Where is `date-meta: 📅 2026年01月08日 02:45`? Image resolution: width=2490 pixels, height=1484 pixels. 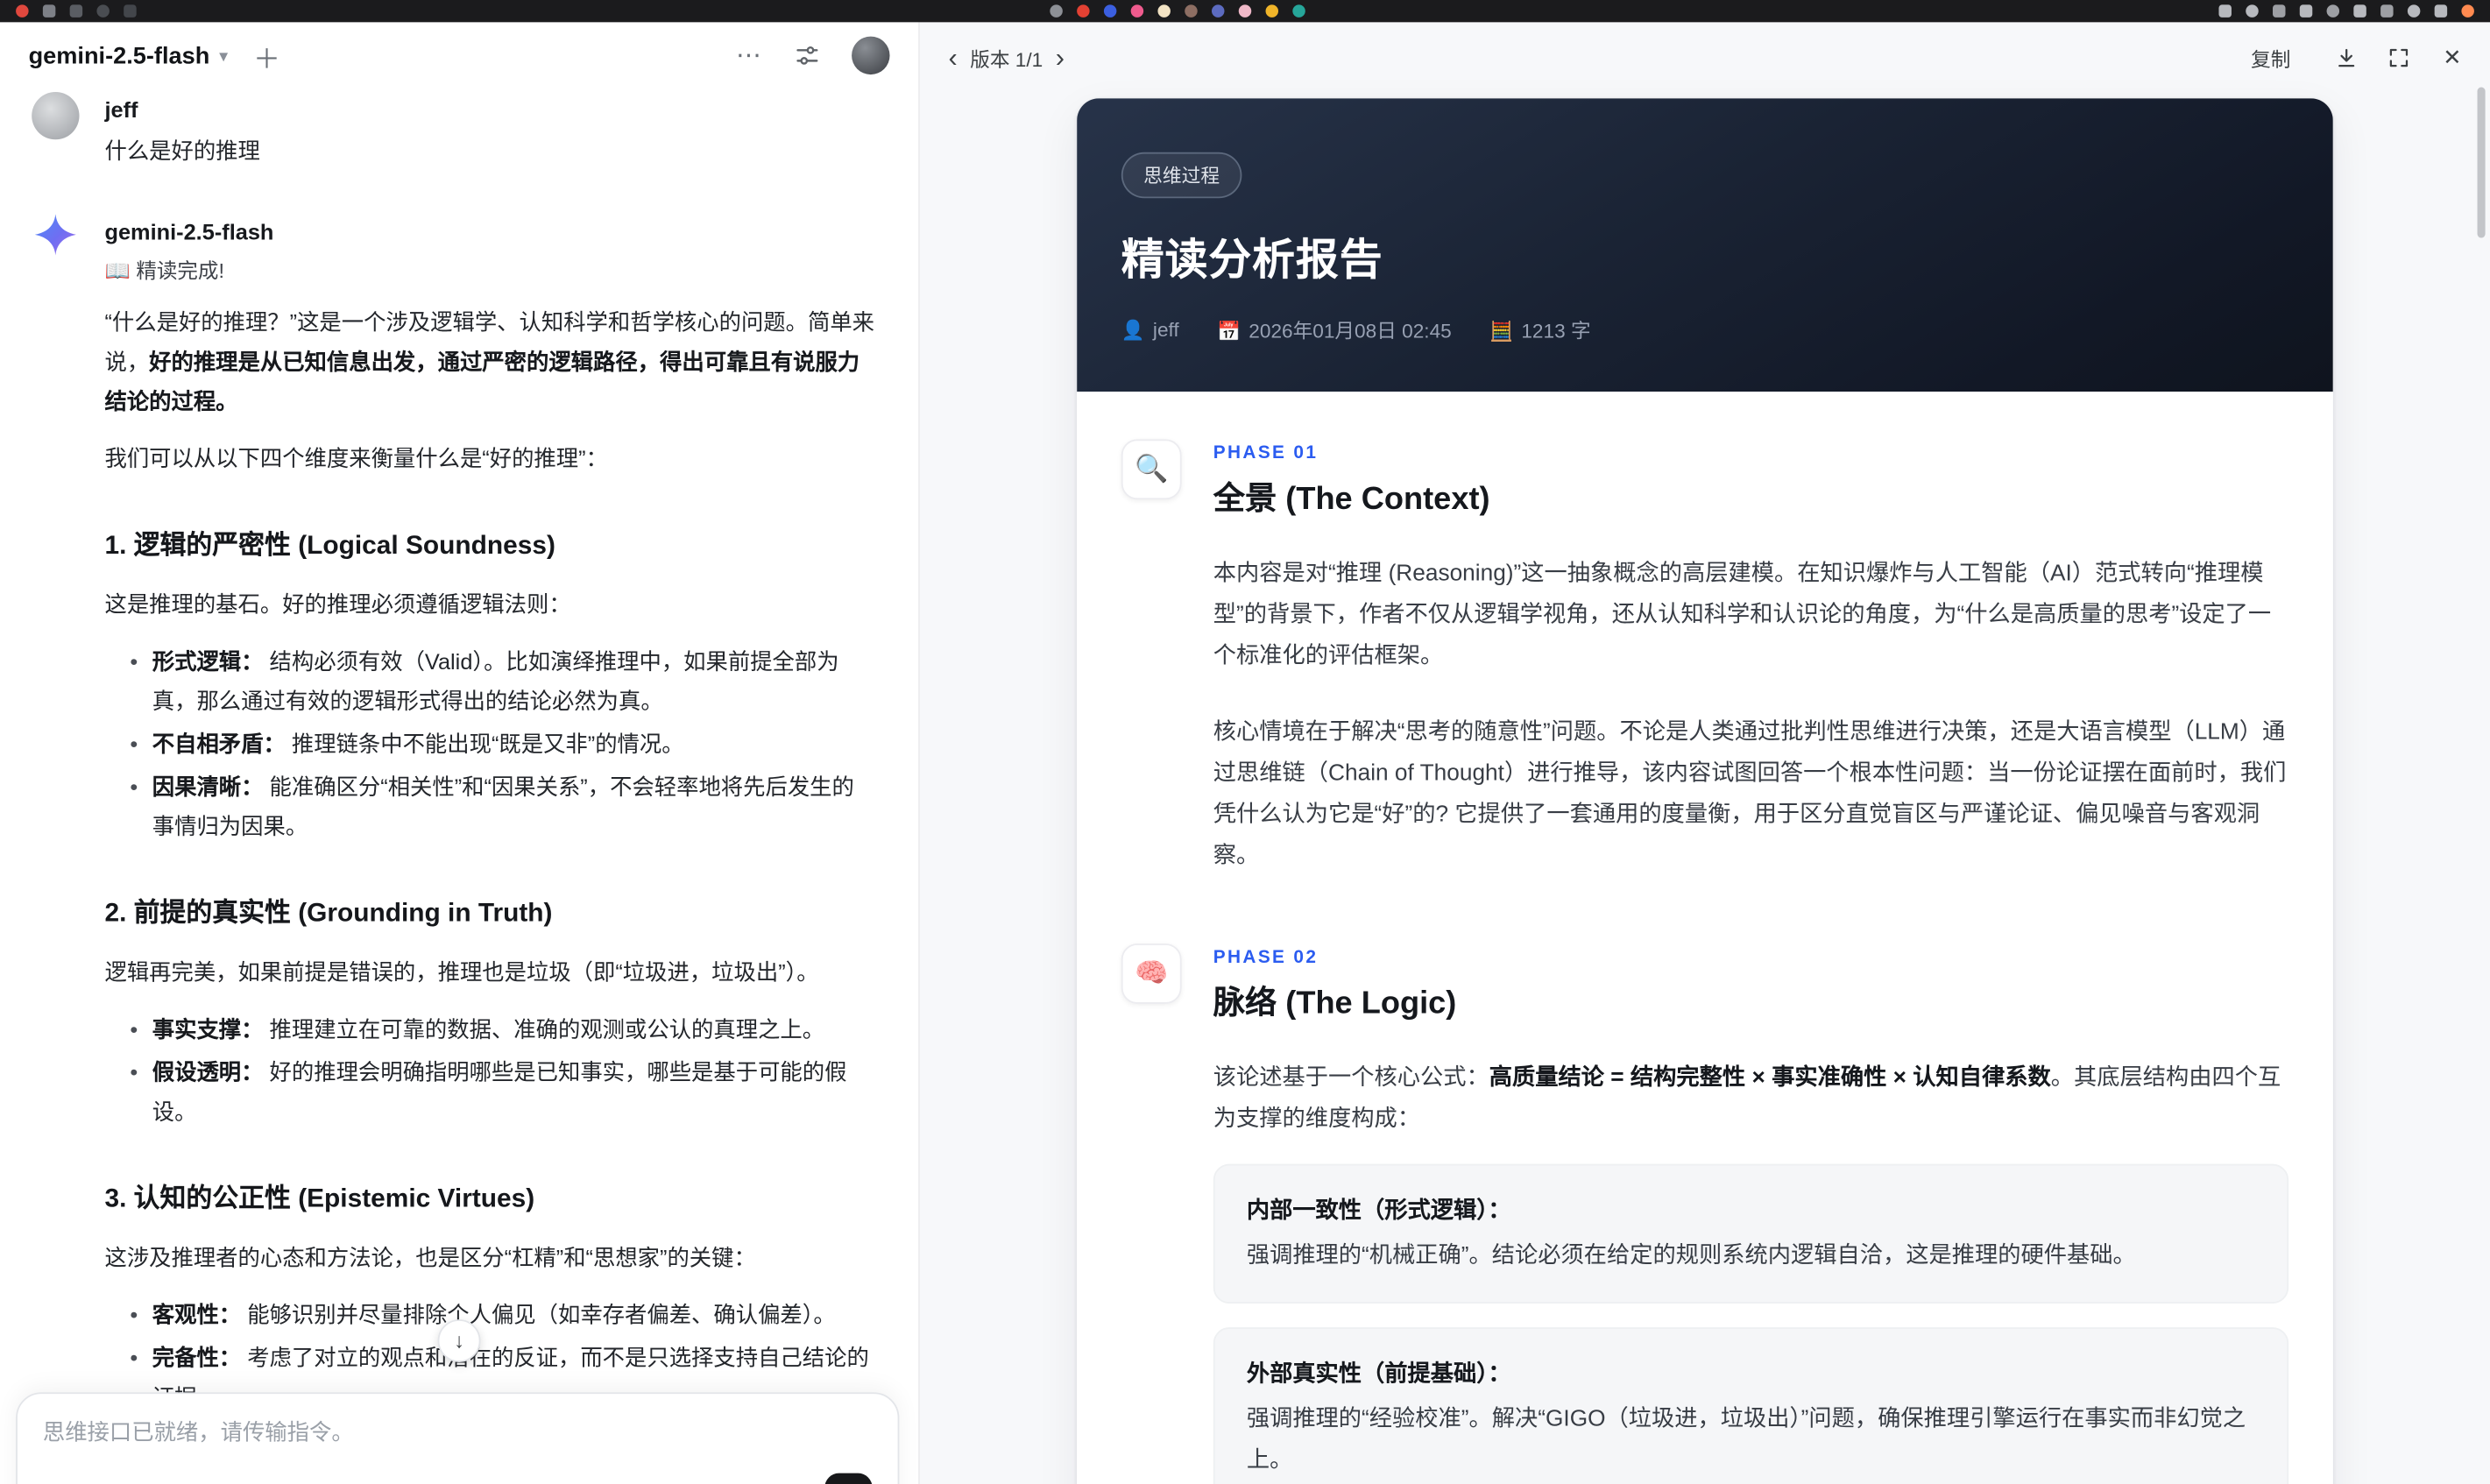
date-meta: 📅 2026年01月08日 02:45 is located at coordinates (1335, 332).